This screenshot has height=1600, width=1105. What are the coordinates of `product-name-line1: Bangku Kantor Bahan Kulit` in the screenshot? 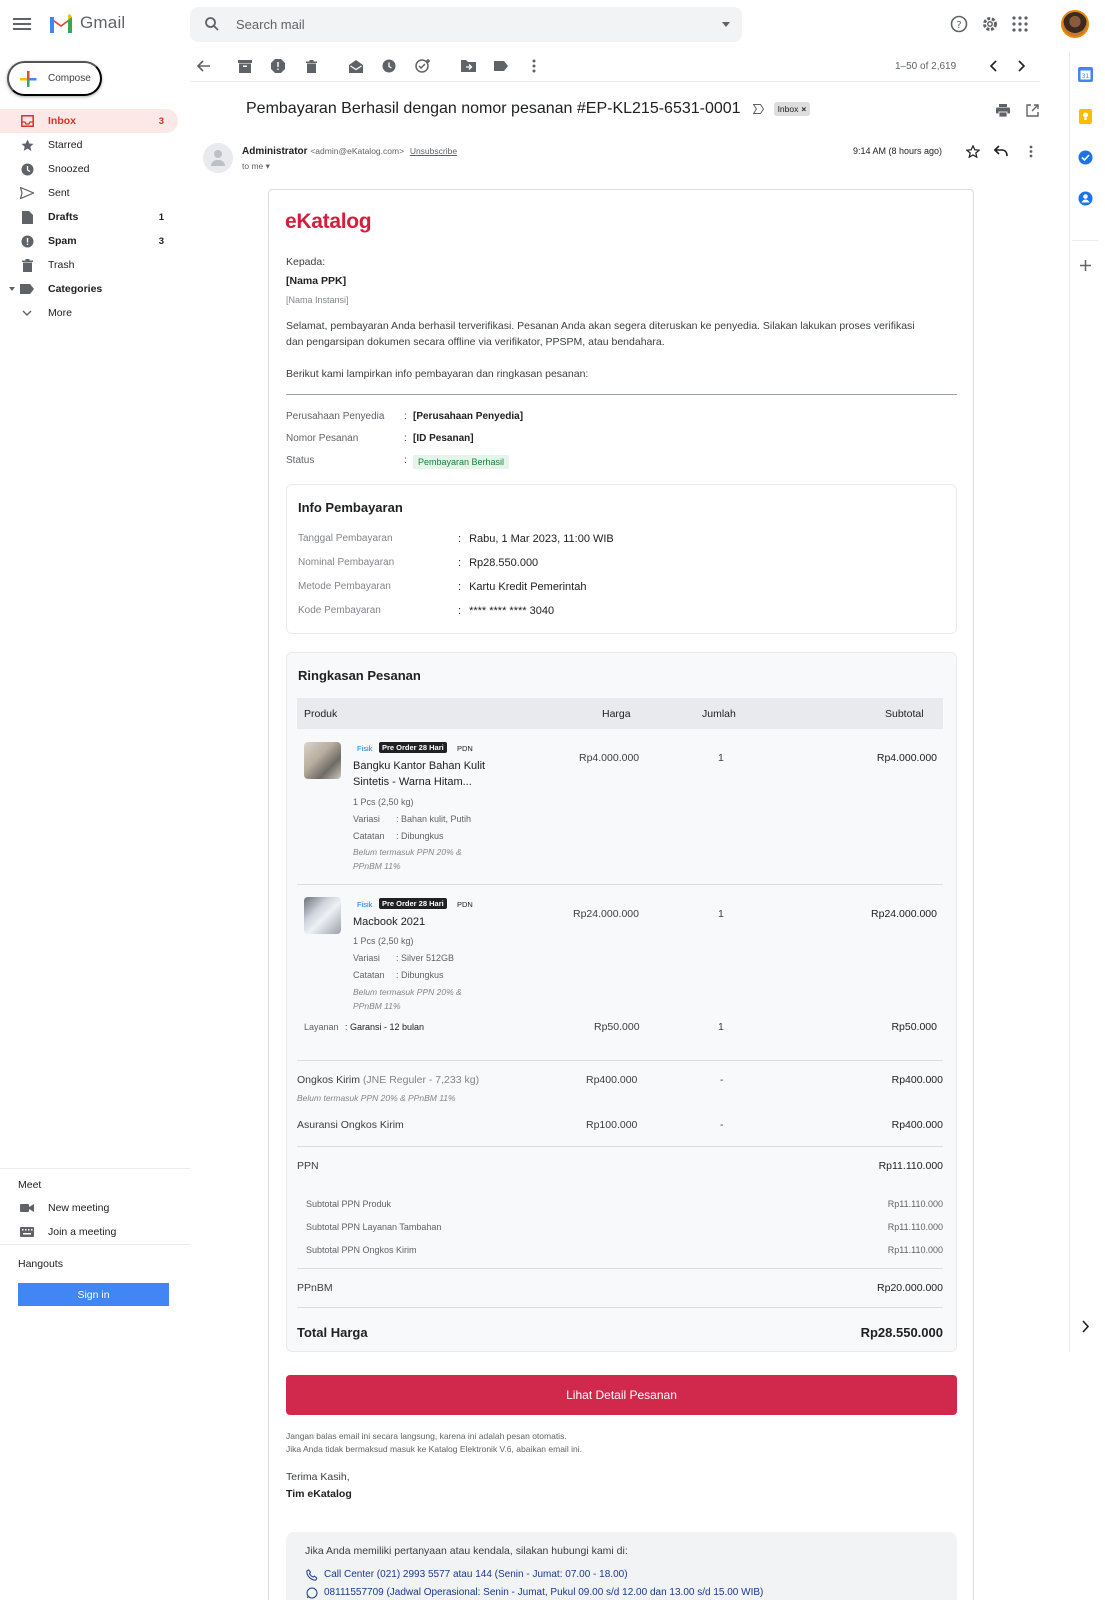 It's located at (419, 766).